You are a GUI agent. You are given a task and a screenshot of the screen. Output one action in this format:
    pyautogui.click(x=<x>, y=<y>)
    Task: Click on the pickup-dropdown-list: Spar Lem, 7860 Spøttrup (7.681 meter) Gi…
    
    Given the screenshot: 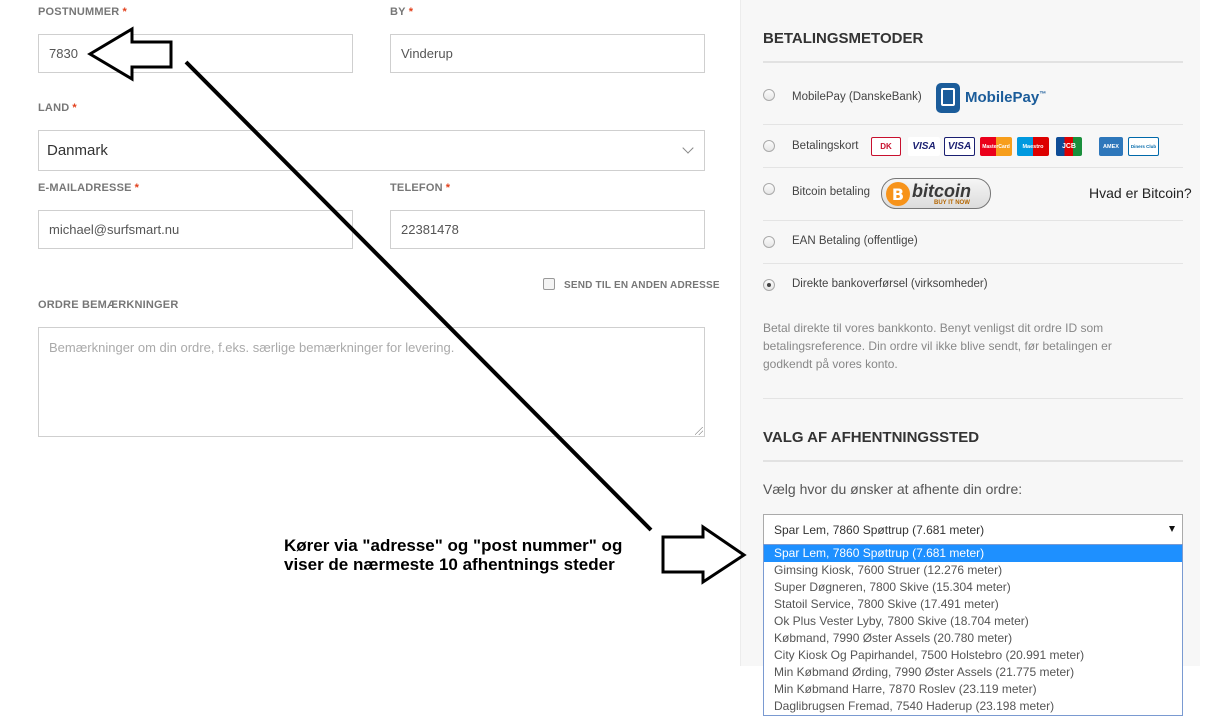 What is the action you would take?
    pyautogui.click(x=973, y=630)
    